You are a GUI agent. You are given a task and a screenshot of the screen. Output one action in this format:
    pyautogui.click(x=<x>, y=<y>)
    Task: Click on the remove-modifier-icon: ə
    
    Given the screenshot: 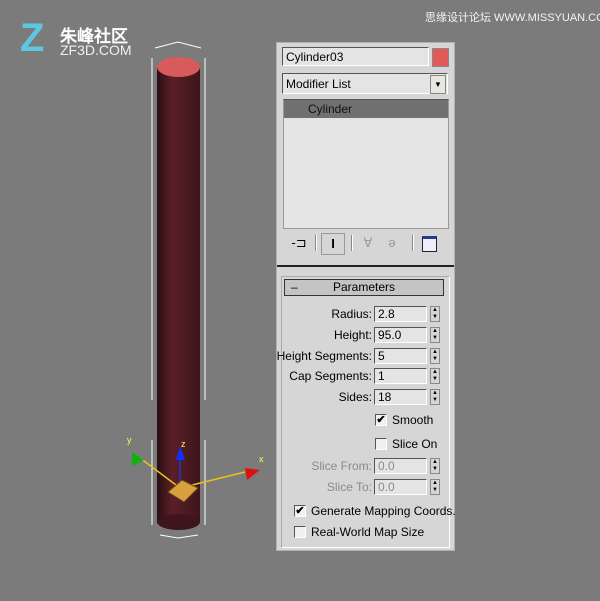 What is the action you would take?
    pyautogui.click(x=392, y=243)
    